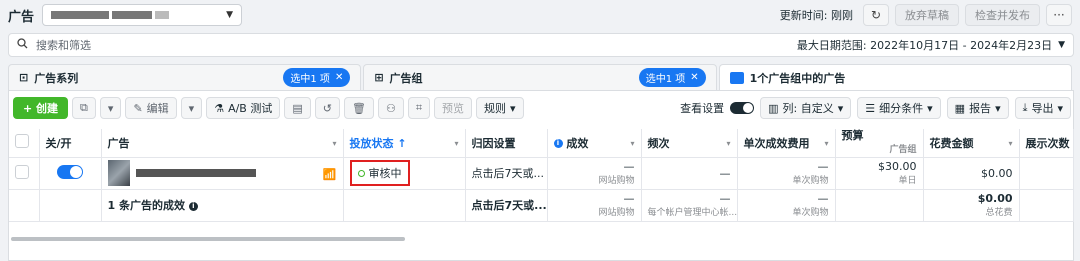 The height and width of the screenshot is (261, 1080). I want to click on edit-button: ✎ 编辑, so click(151, 108).